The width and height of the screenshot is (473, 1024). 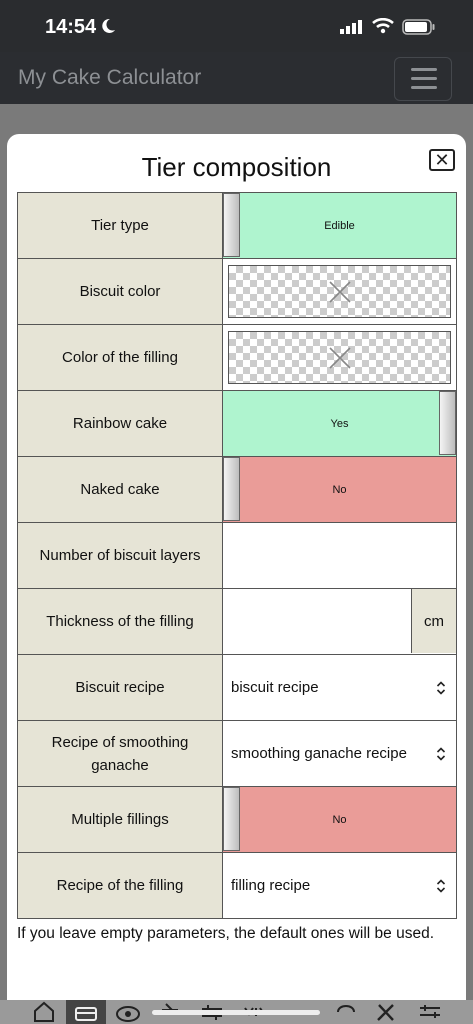 I want to click on row-label: Recipe of smoothing ganache, so click(x=120, y=753).